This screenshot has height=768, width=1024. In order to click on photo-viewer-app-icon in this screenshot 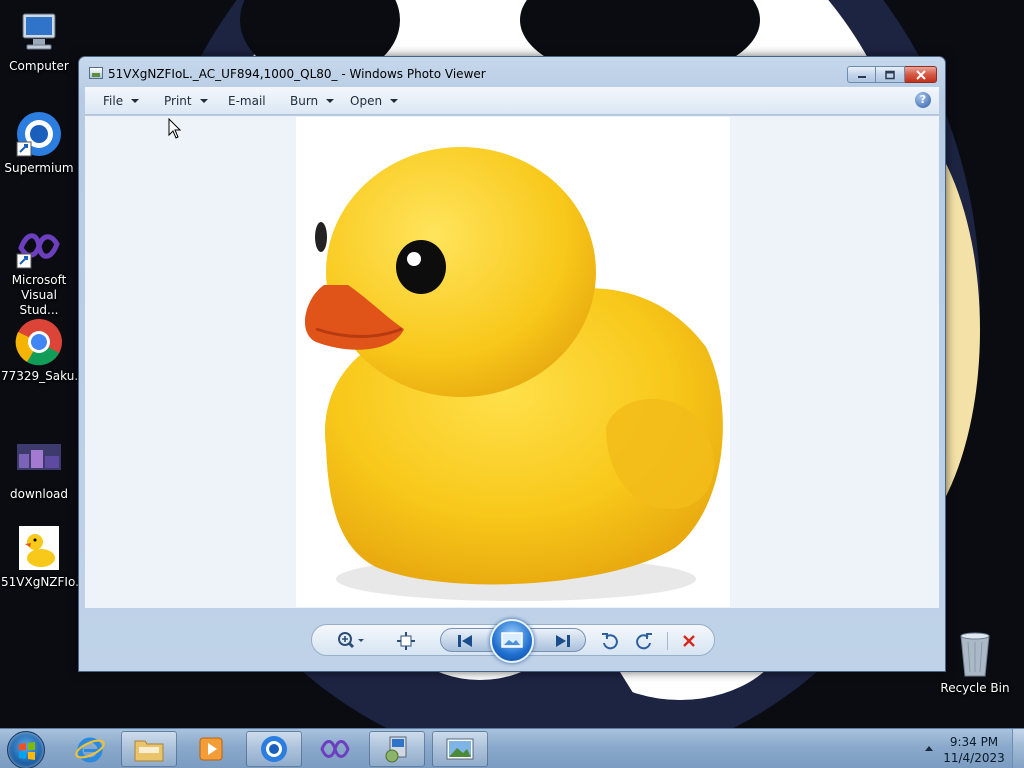, I will do `click(96, 73)`.